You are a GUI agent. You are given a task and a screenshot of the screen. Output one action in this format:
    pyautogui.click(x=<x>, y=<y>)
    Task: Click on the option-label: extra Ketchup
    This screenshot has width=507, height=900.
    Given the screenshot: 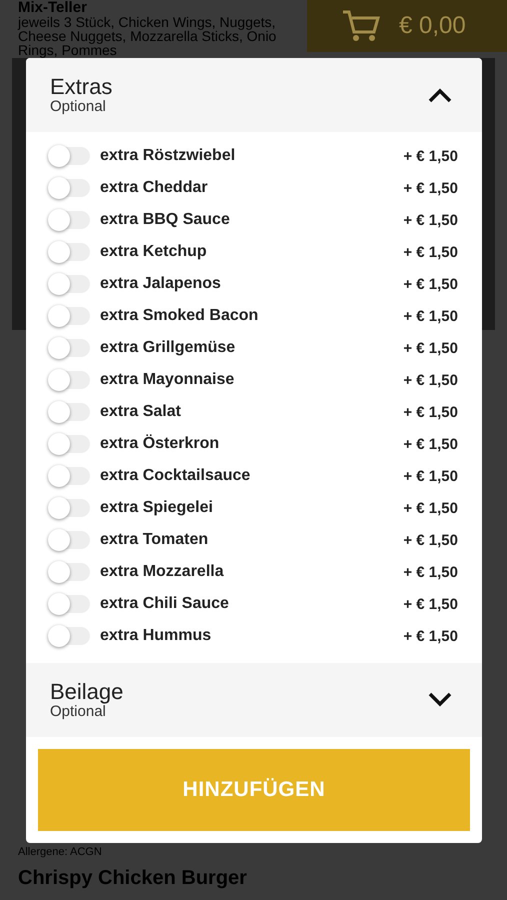 What is the action you would take?
    pyautogui.click(x=154, y=252)
    